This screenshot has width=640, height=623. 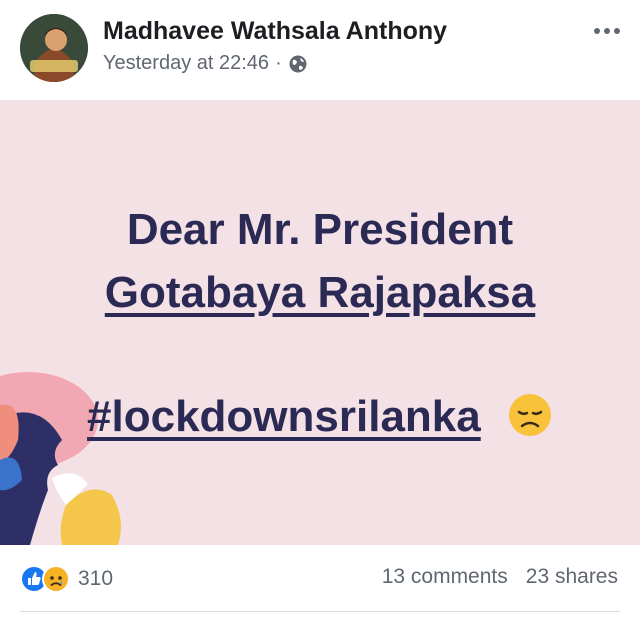 What do you see at coordinates (56, 579) in the screenshot?
I see `sad-icon` at bounding box center [56, 579].